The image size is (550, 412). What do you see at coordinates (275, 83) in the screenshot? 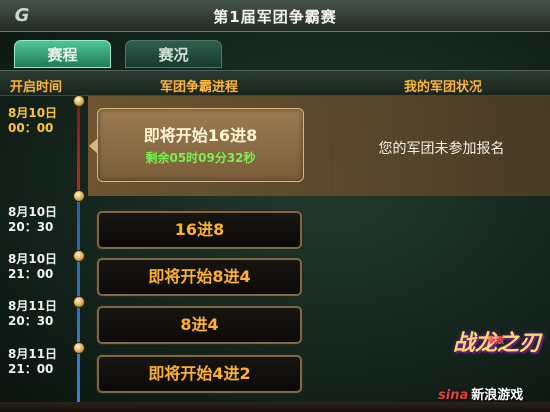
I see `column-header: 开启时间 军团争霸进程 我的军团状况` at bounding box center [275, 83].